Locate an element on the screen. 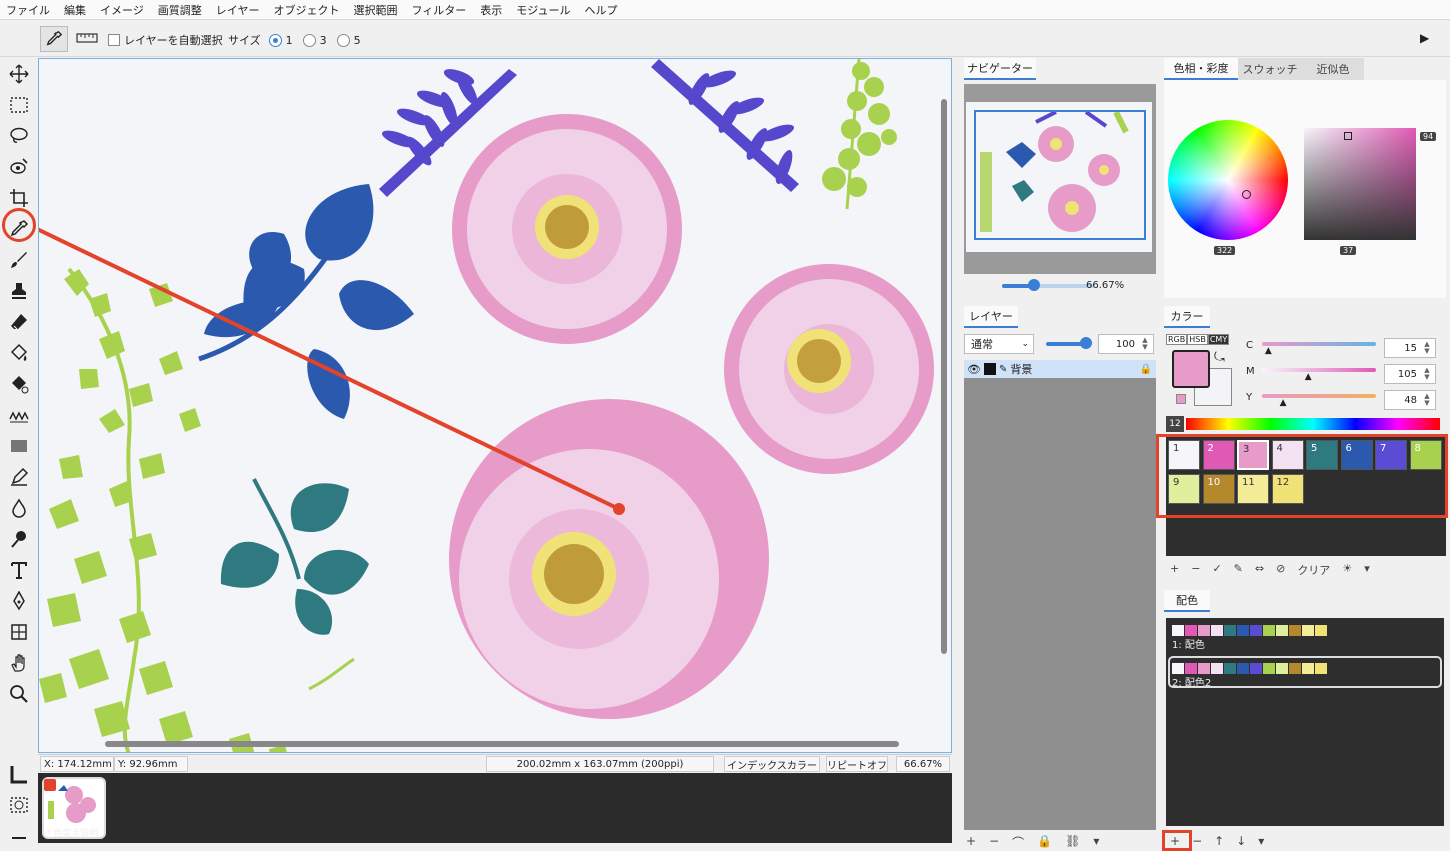 This screenshot has height=851, width=1450. repeat-button: リピートオフ is located at coordinates (857, 764).